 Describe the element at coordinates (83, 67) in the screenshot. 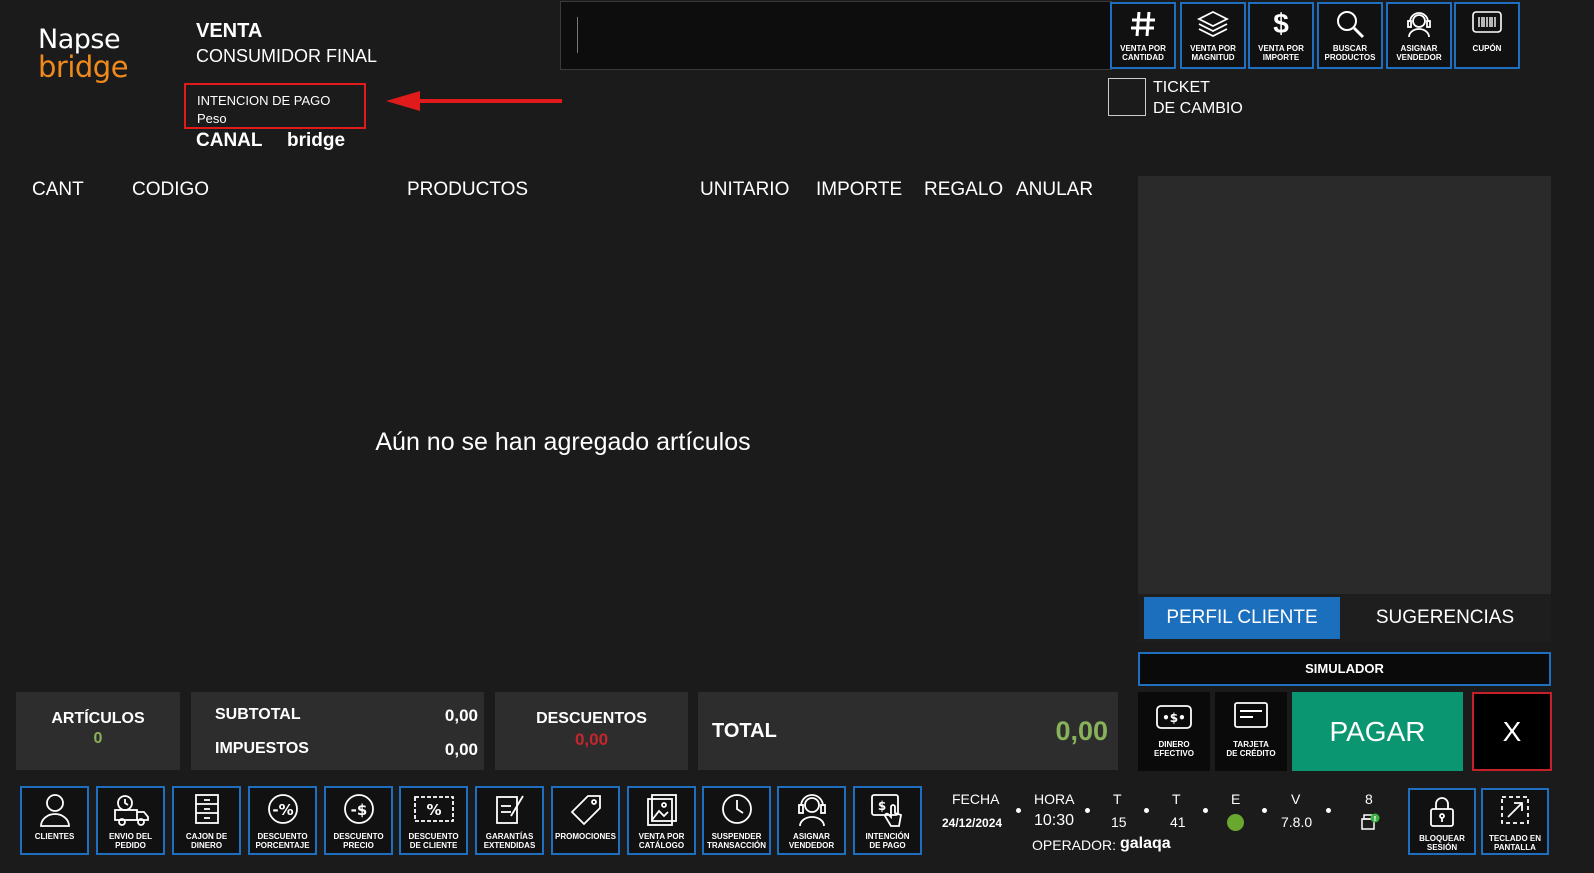

I see `logo-bridge: bridge` at that location.